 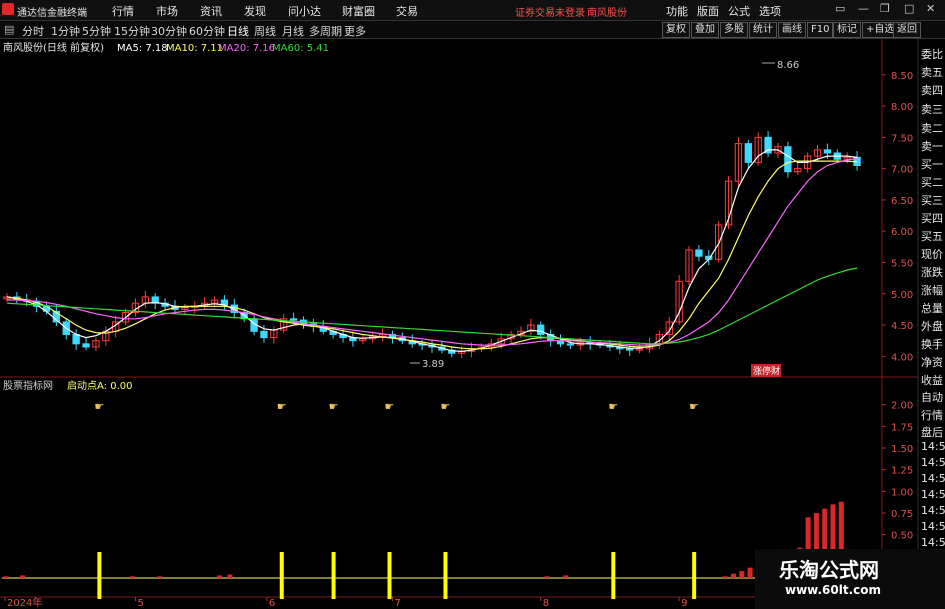 I want to click on side-panel-item: 买二, so click(x=933, y=182).